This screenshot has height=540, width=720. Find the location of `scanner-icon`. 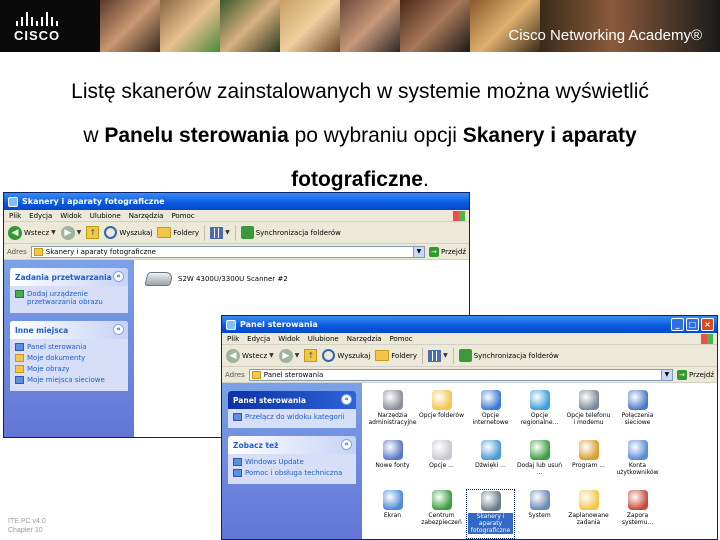

scanner-icon is located at coordinates (159, 279).